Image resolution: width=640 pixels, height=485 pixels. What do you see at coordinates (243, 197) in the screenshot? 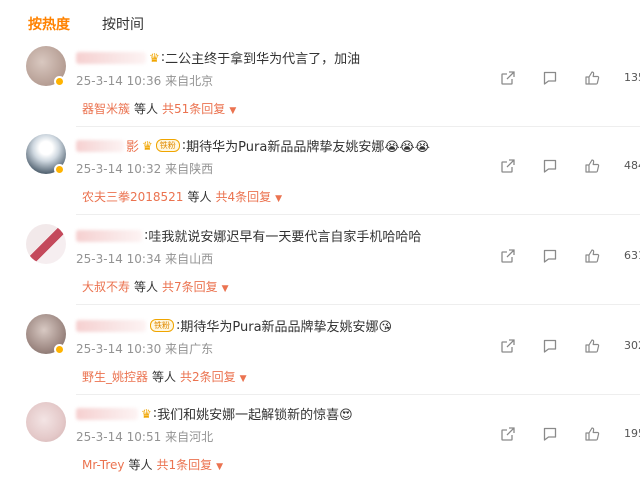
I see `view-replies-link: 共4条回复` at bounding box center [243, 197].